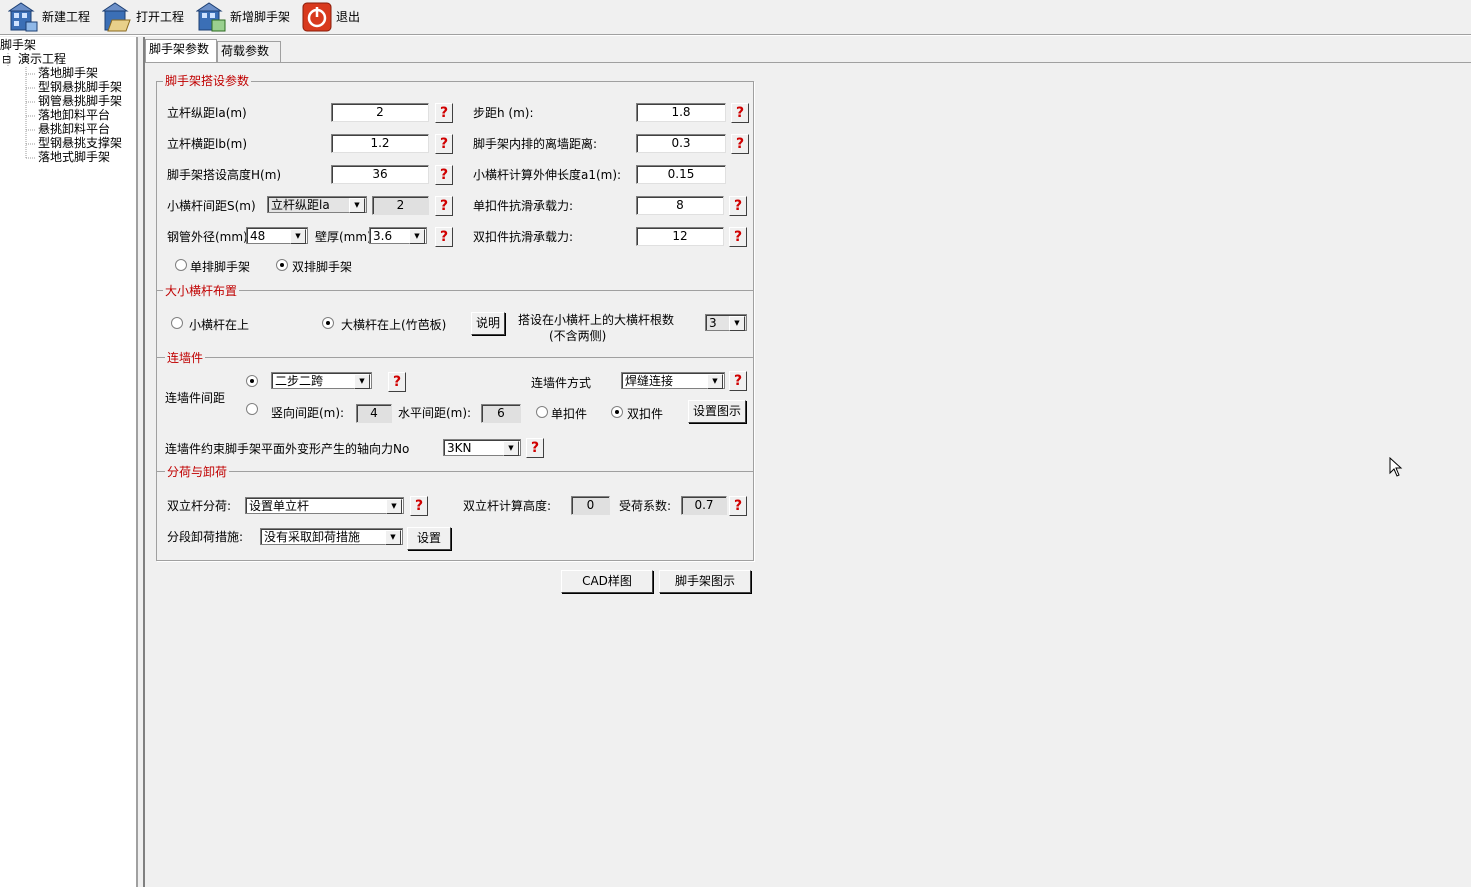 The height and width of the screenshot is (887, 1471). What do you see at coordinates (726, 322) in the screenshot?
I see `bar-count-select: 3 ▼` at bounding box center [726, 322].